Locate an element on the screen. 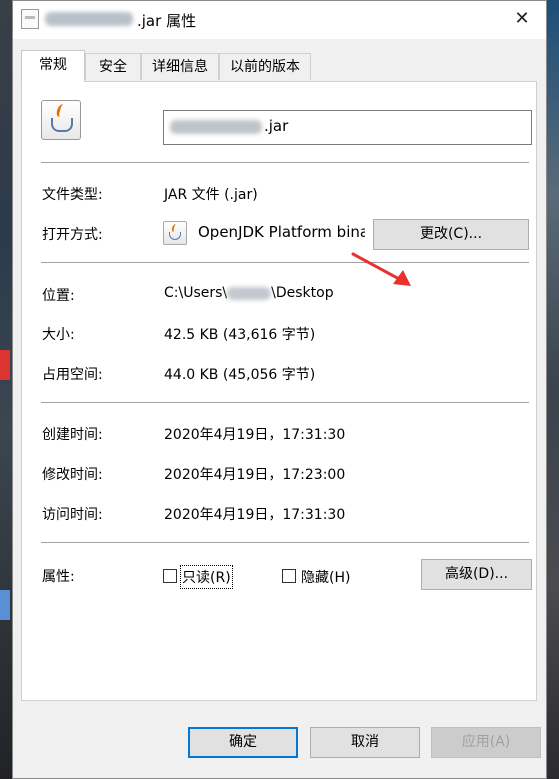 The height and width of the screenshot is (779, 559). tab-details: 详细信息 is located at coordinates (180, 66).